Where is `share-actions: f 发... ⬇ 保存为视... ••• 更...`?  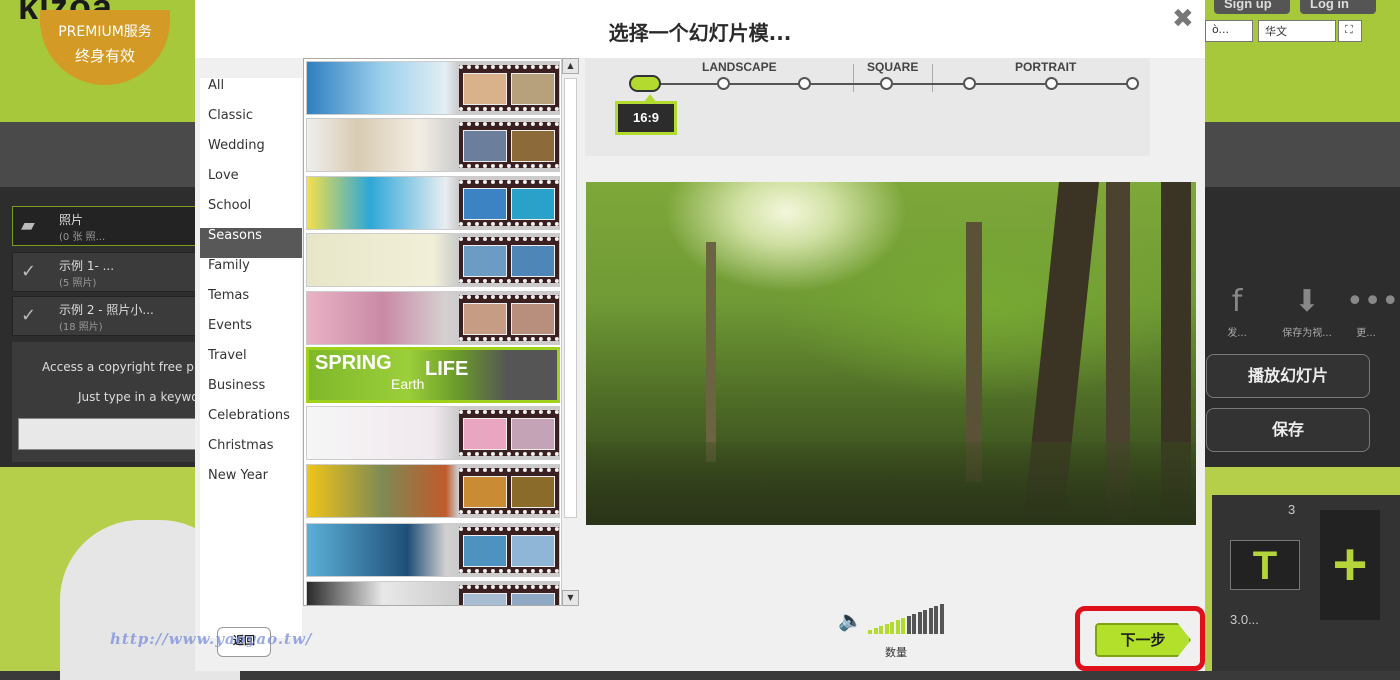
share-actions: f 发... ⬇ 保存为视... ••• 更... is located at coordinates (1305, 315).